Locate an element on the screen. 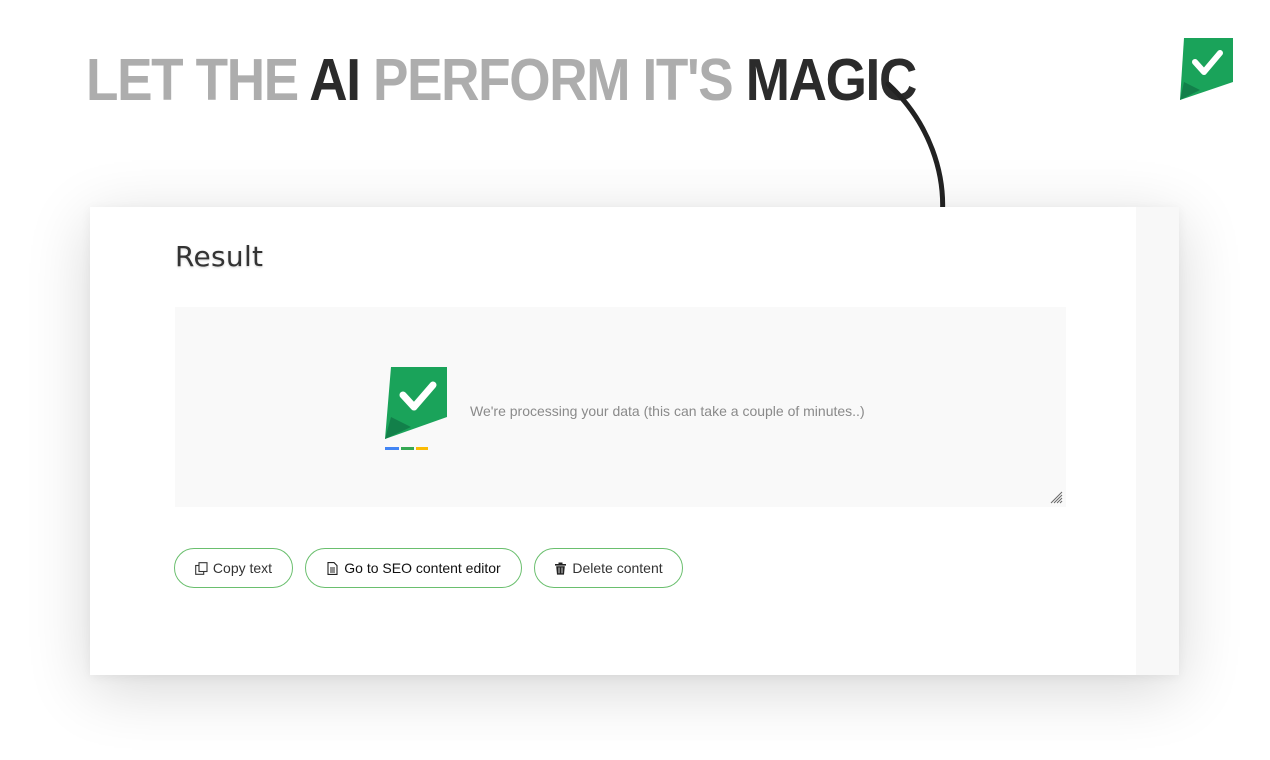 The width and height of the screenshot is (1270, 760). copy-text-button: Copy text is located at coordinates (233, 568).